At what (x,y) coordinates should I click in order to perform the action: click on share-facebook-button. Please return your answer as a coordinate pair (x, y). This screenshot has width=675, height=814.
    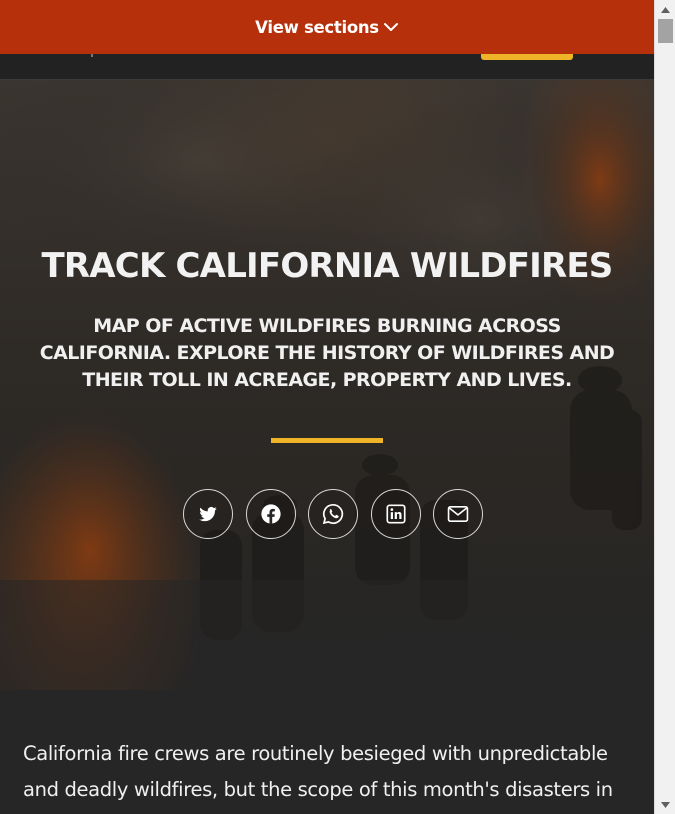
    Looking at the image, I should click on (271, 514).